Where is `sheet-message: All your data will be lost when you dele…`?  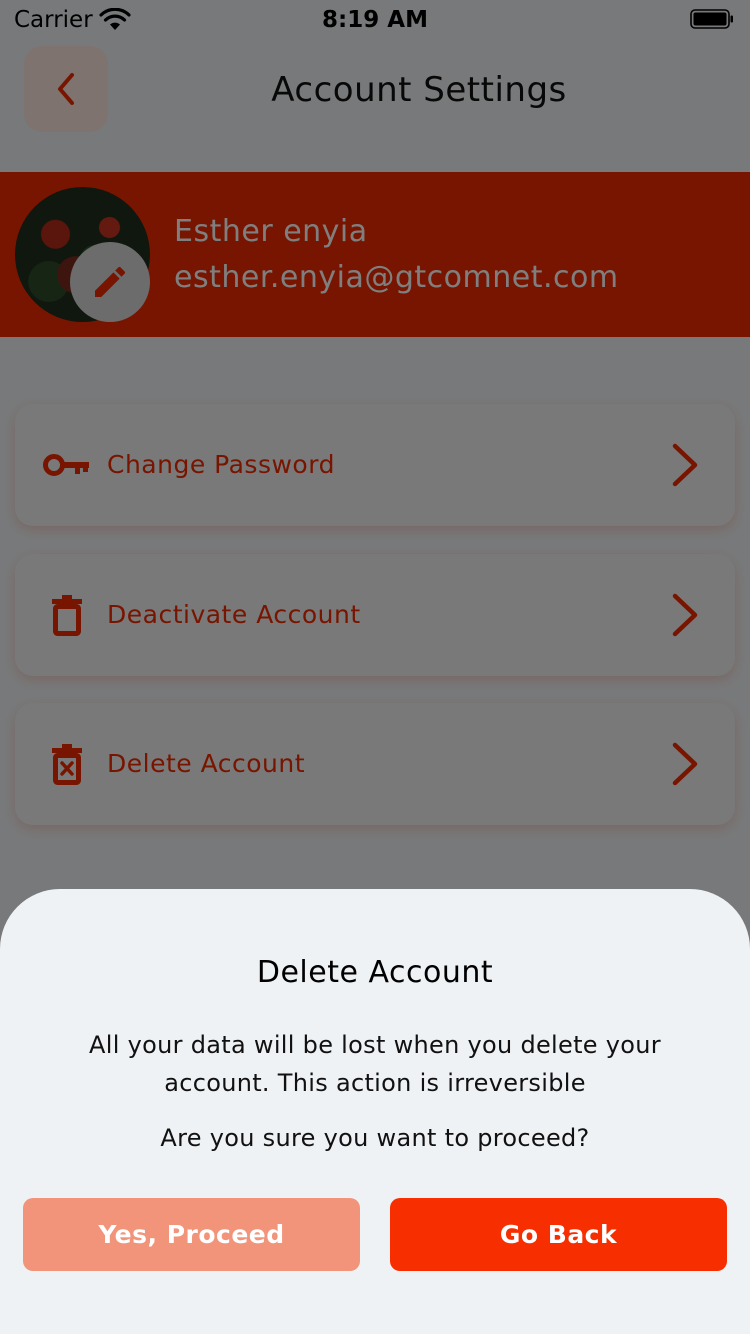
sheet-message: All your data will be lost when you dele… is located at coordinates (375, 1064).